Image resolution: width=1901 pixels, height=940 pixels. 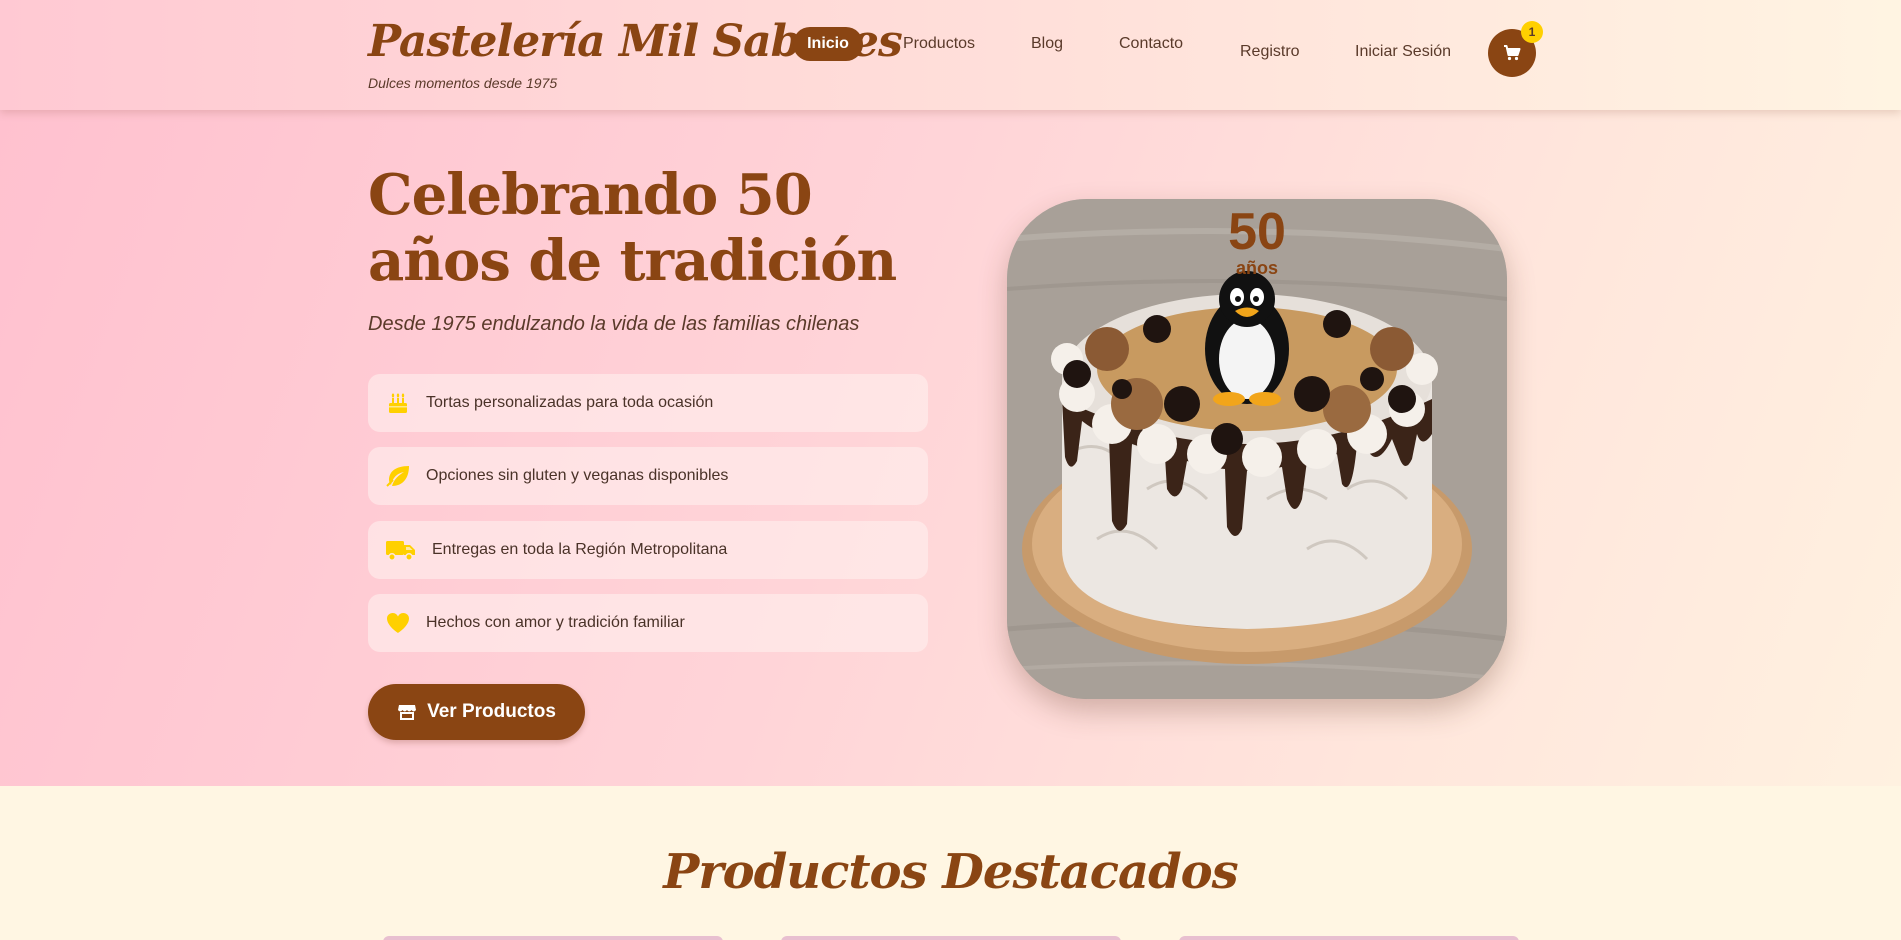 I want to click on nav-item-inicio: Inicio, so click(x=828, y=44).